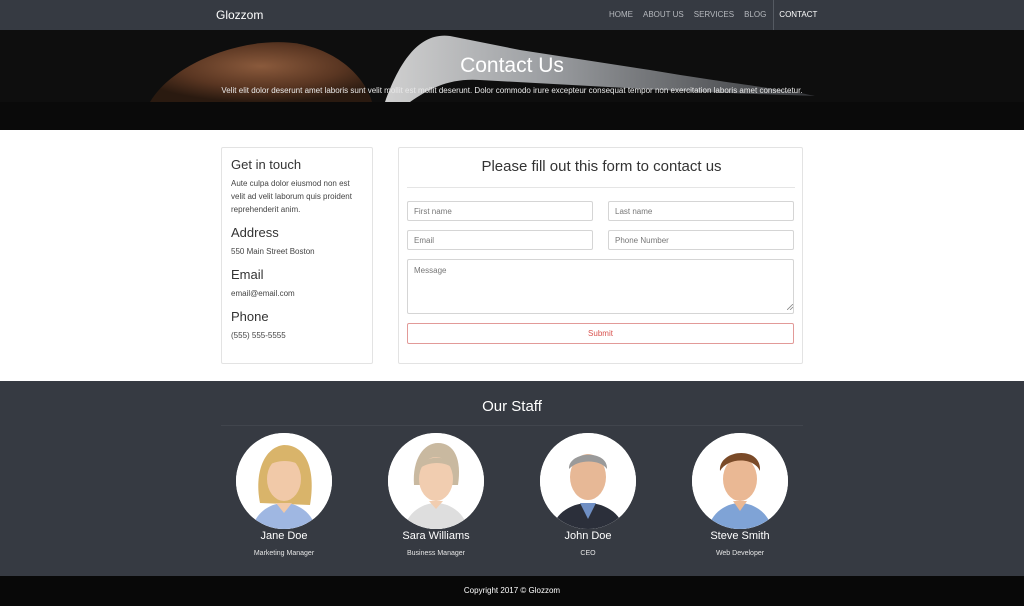 The height and width of the screenshot is (606, 1024). I want to click on get-in-touch-heading: Get in touch, so click(266, 164).